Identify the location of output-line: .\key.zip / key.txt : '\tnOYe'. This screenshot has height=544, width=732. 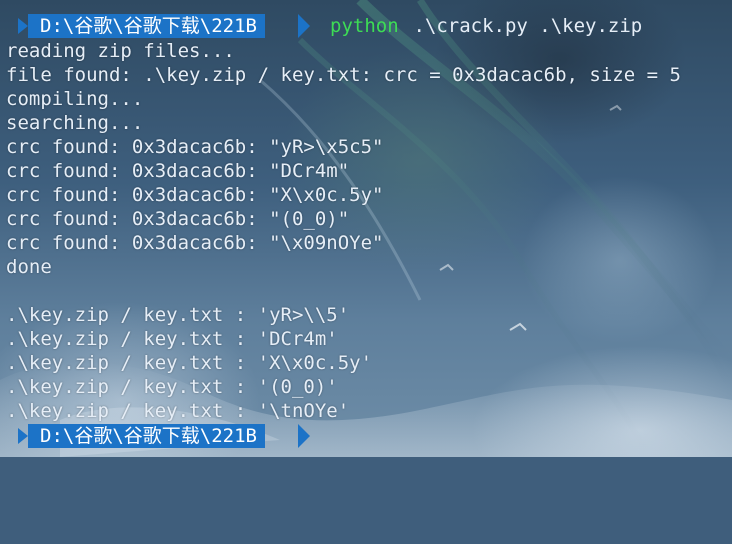
(178, 411).